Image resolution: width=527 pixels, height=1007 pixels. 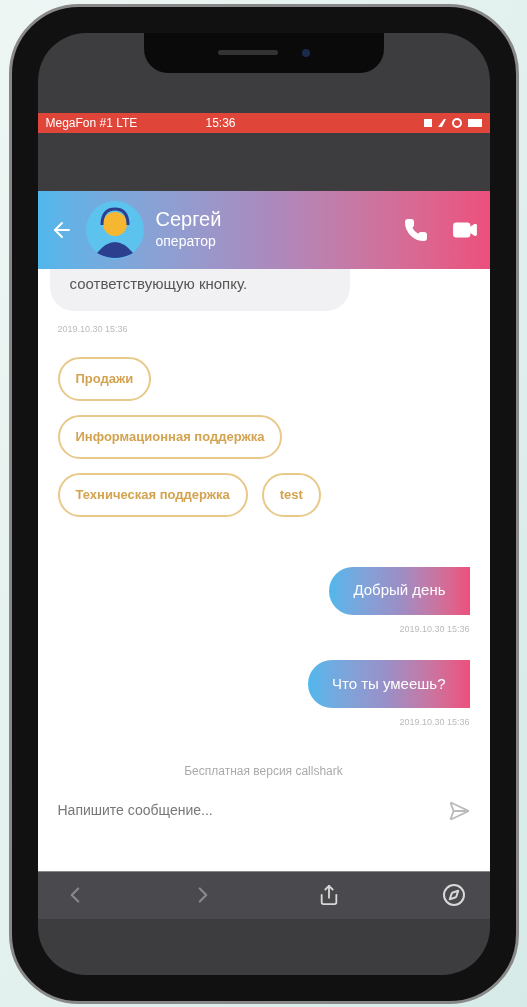 What do you see at coordinates (152, 494) in the screenshot?
I see `quick-reply-button: Техническая поддержка` at bounding box center [152, 494].